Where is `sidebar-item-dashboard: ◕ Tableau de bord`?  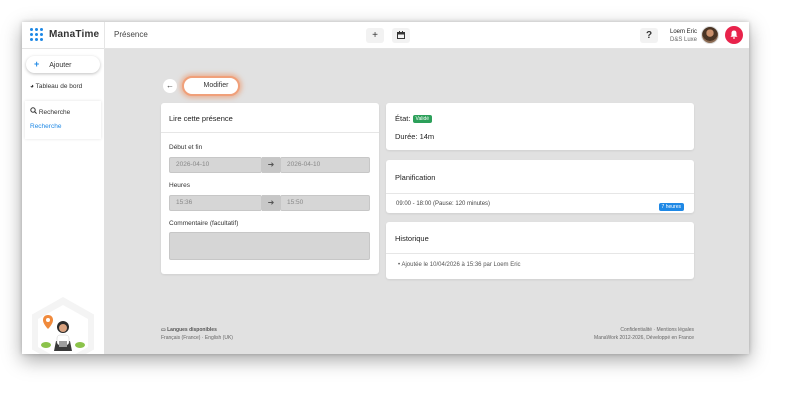
sidebar-item-dashboard: ◕ Tableau de bord is located at coordinates (56, 86).